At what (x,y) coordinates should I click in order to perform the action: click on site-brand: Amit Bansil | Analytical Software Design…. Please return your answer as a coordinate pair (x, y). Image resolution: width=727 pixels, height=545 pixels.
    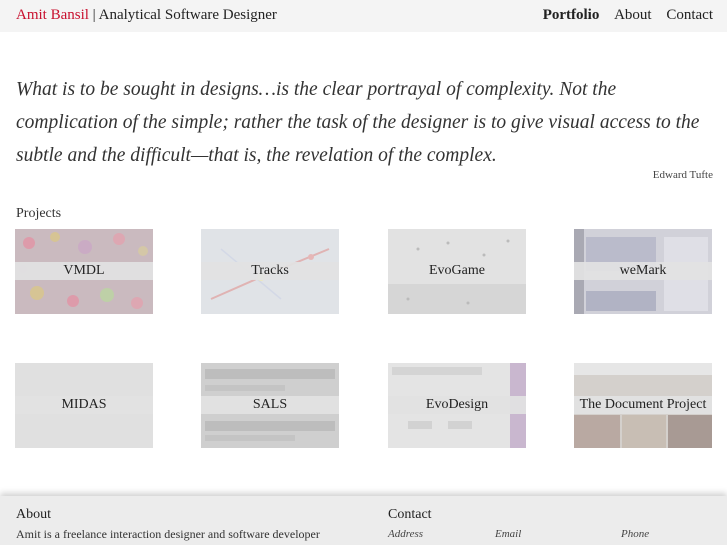
    Looking at the image, I should click on (146, 15).